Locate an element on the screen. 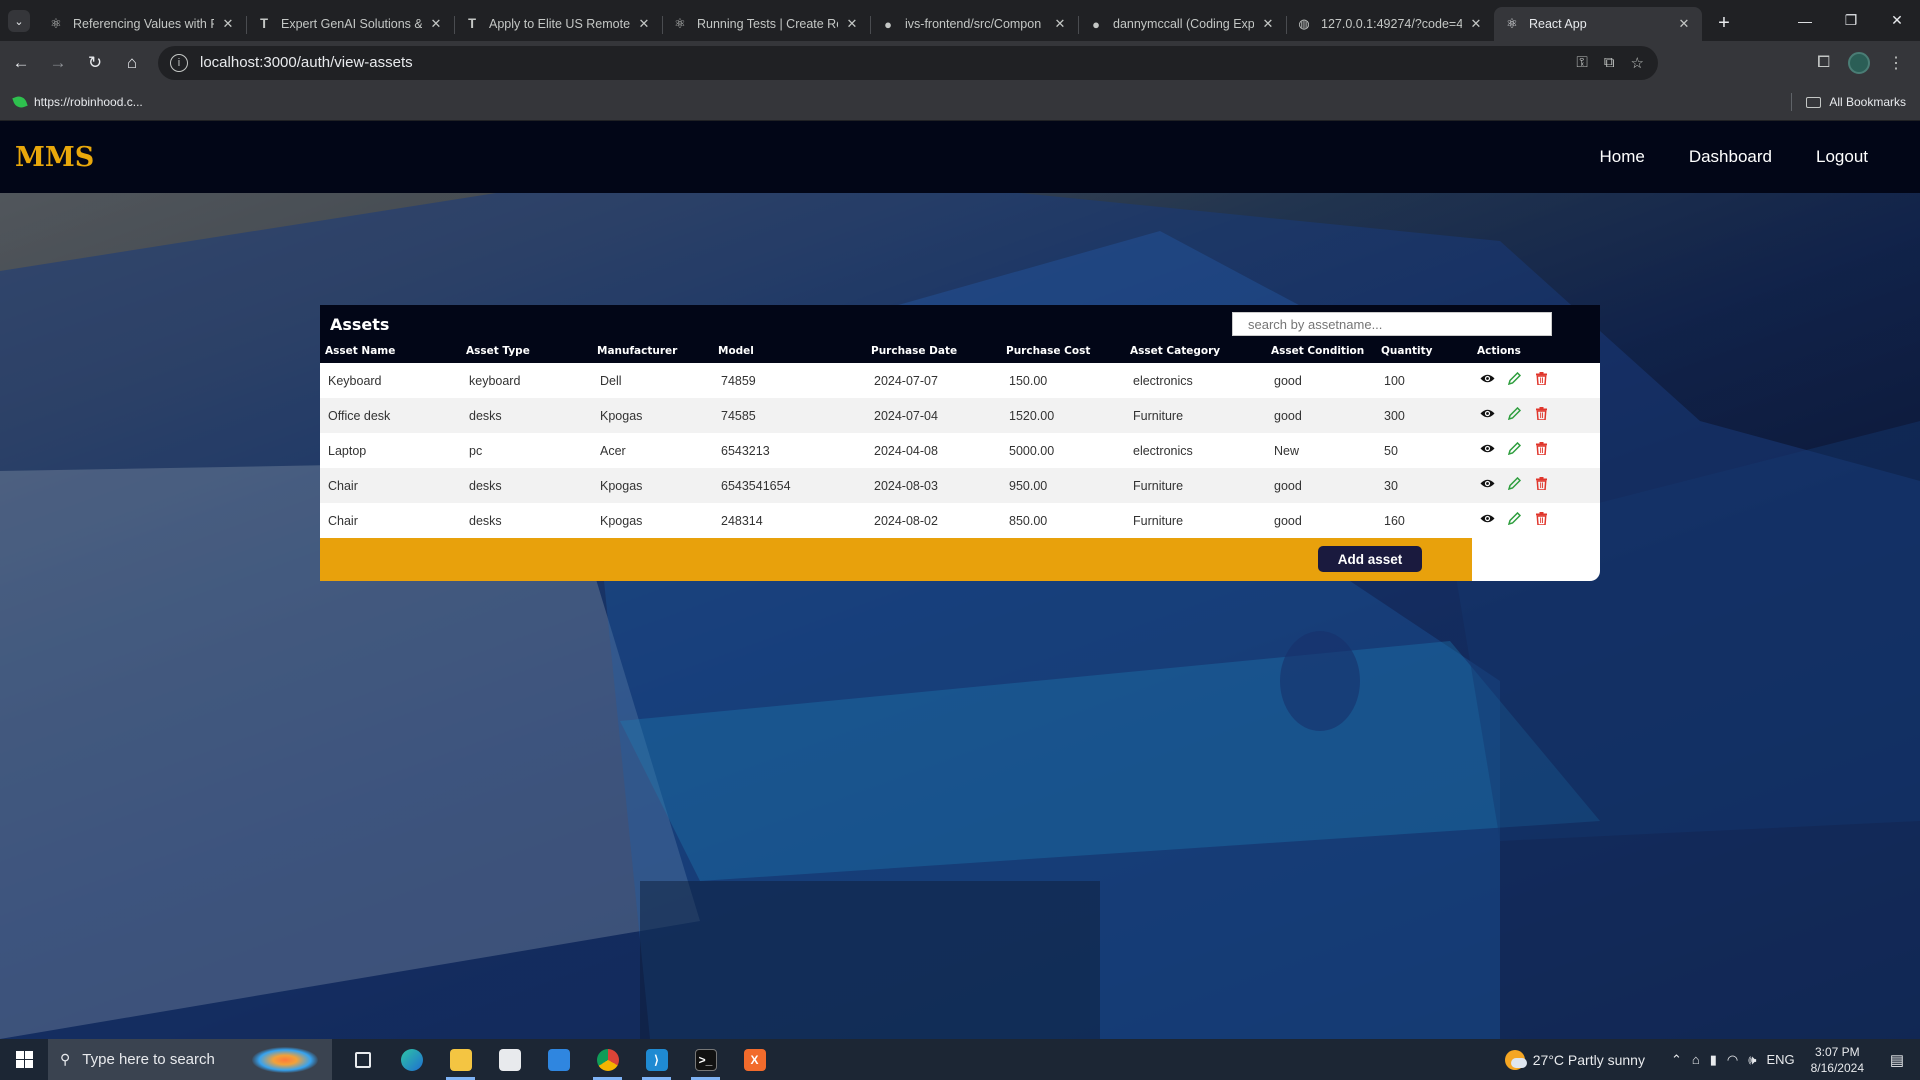 The height and width of the screenshot is (1080, 1920). password-key-icon: ⚿ is located at coordinates (1581, 63).